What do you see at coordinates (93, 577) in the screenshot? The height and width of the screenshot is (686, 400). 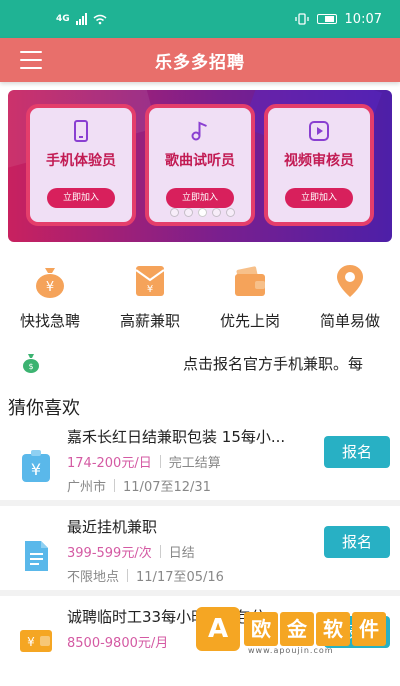 I see `job-location: 不限地点` at bounding box center [93, 577].